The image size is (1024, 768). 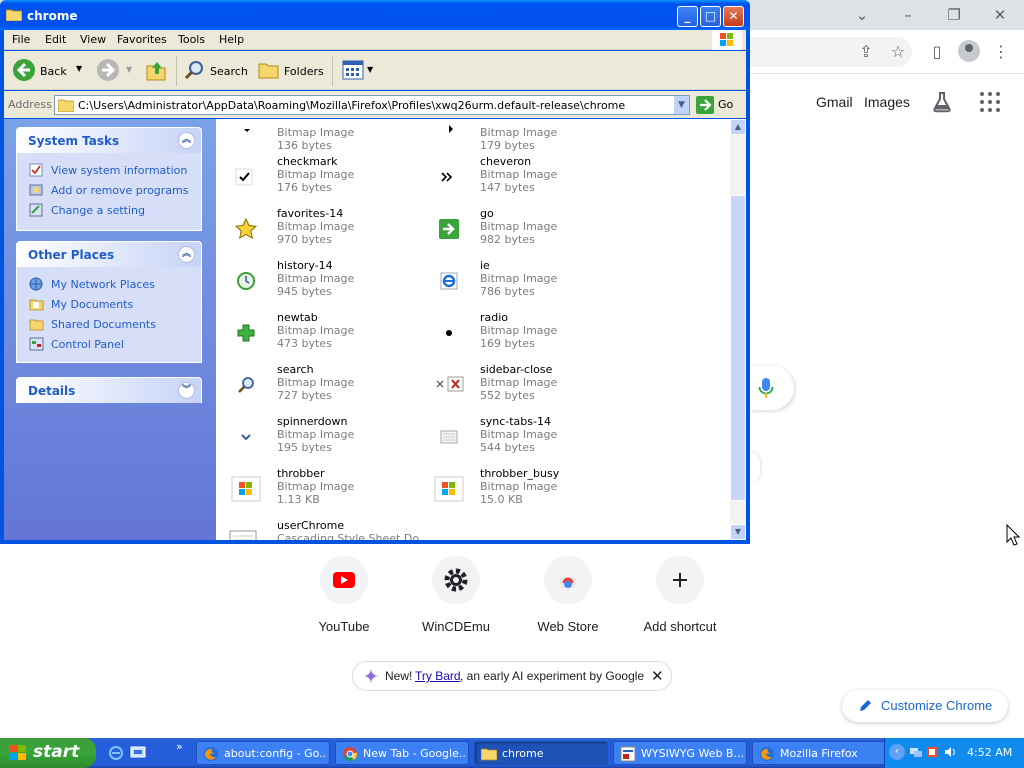 What do you see at coordinates (109, 254) in the screenshot?
I see `other-places-header: Other Places ︽` at bounding box center [109, 254].